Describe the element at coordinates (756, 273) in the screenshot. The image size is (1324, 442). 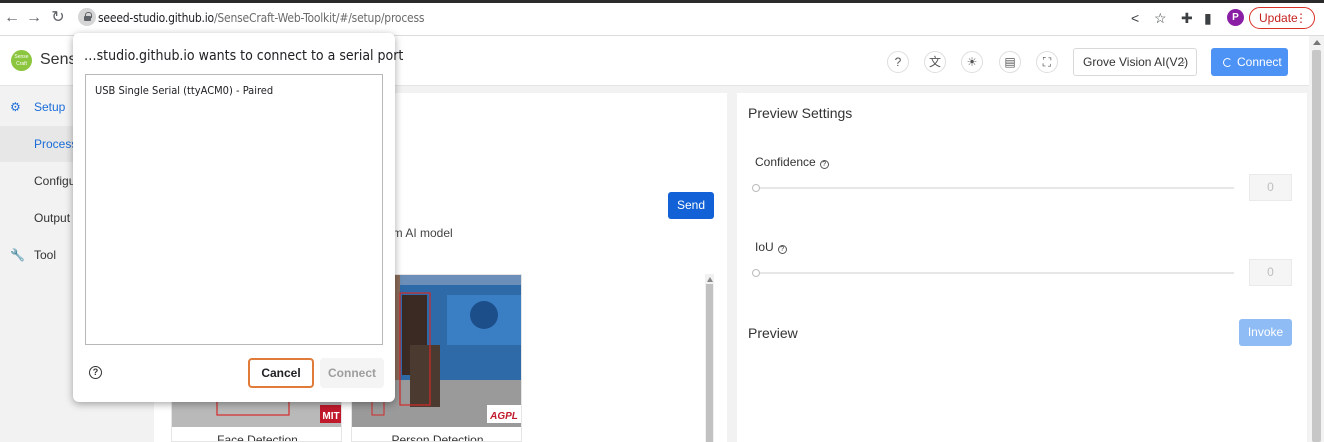
I see `iou-slider-handle` at that location.